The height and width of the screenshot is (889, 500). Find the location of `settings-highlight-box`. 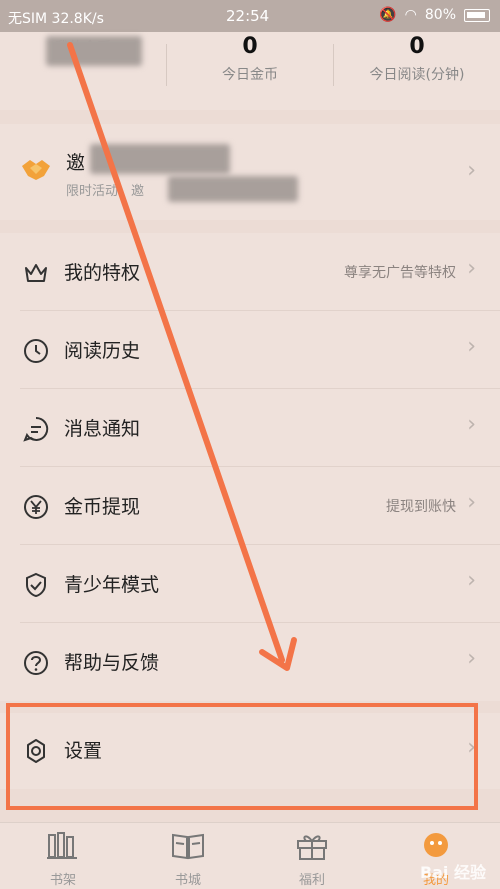

settings-highlight-box is located at coordinates (242, 756).